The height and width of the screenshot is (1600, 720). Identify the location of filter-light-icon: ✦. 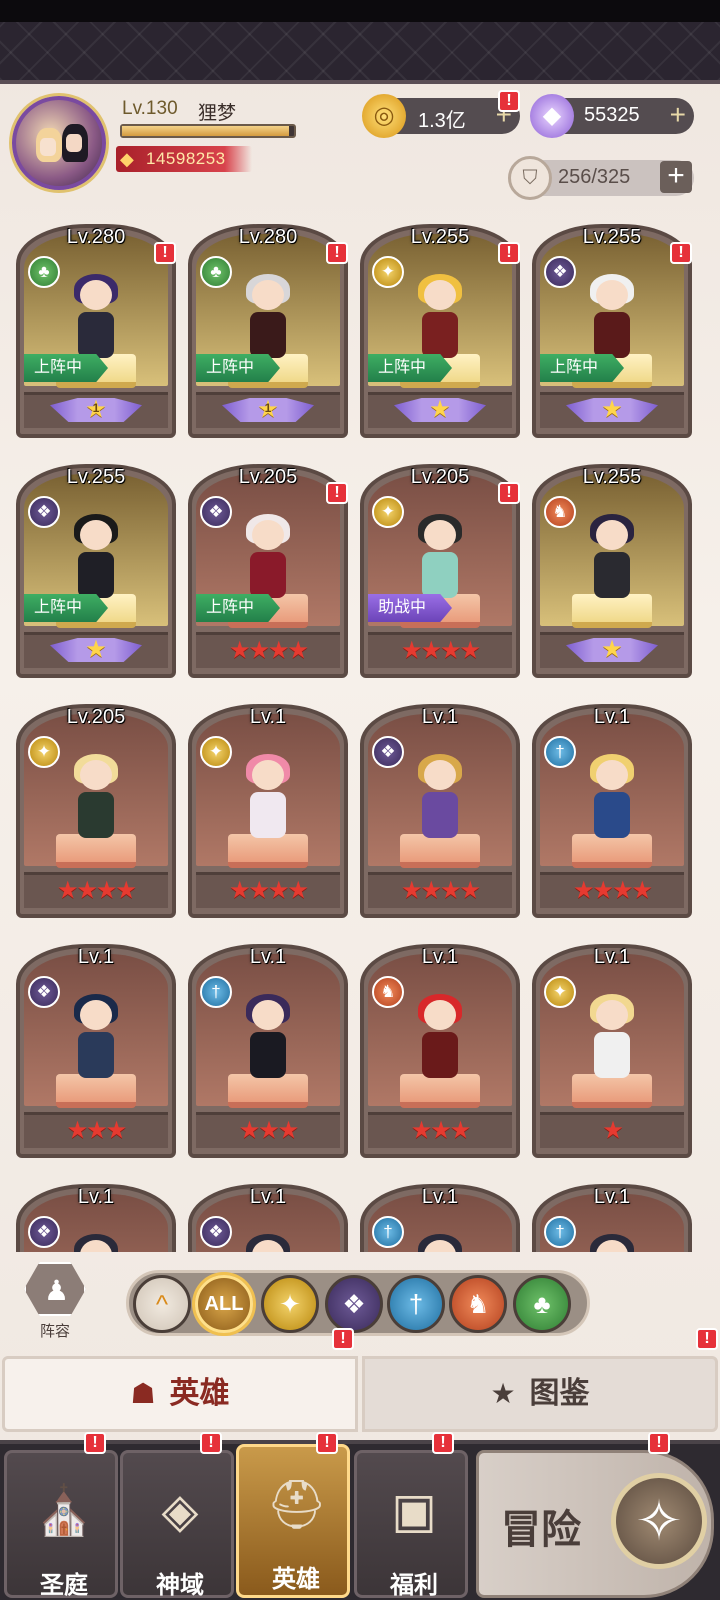
(290, 1304).